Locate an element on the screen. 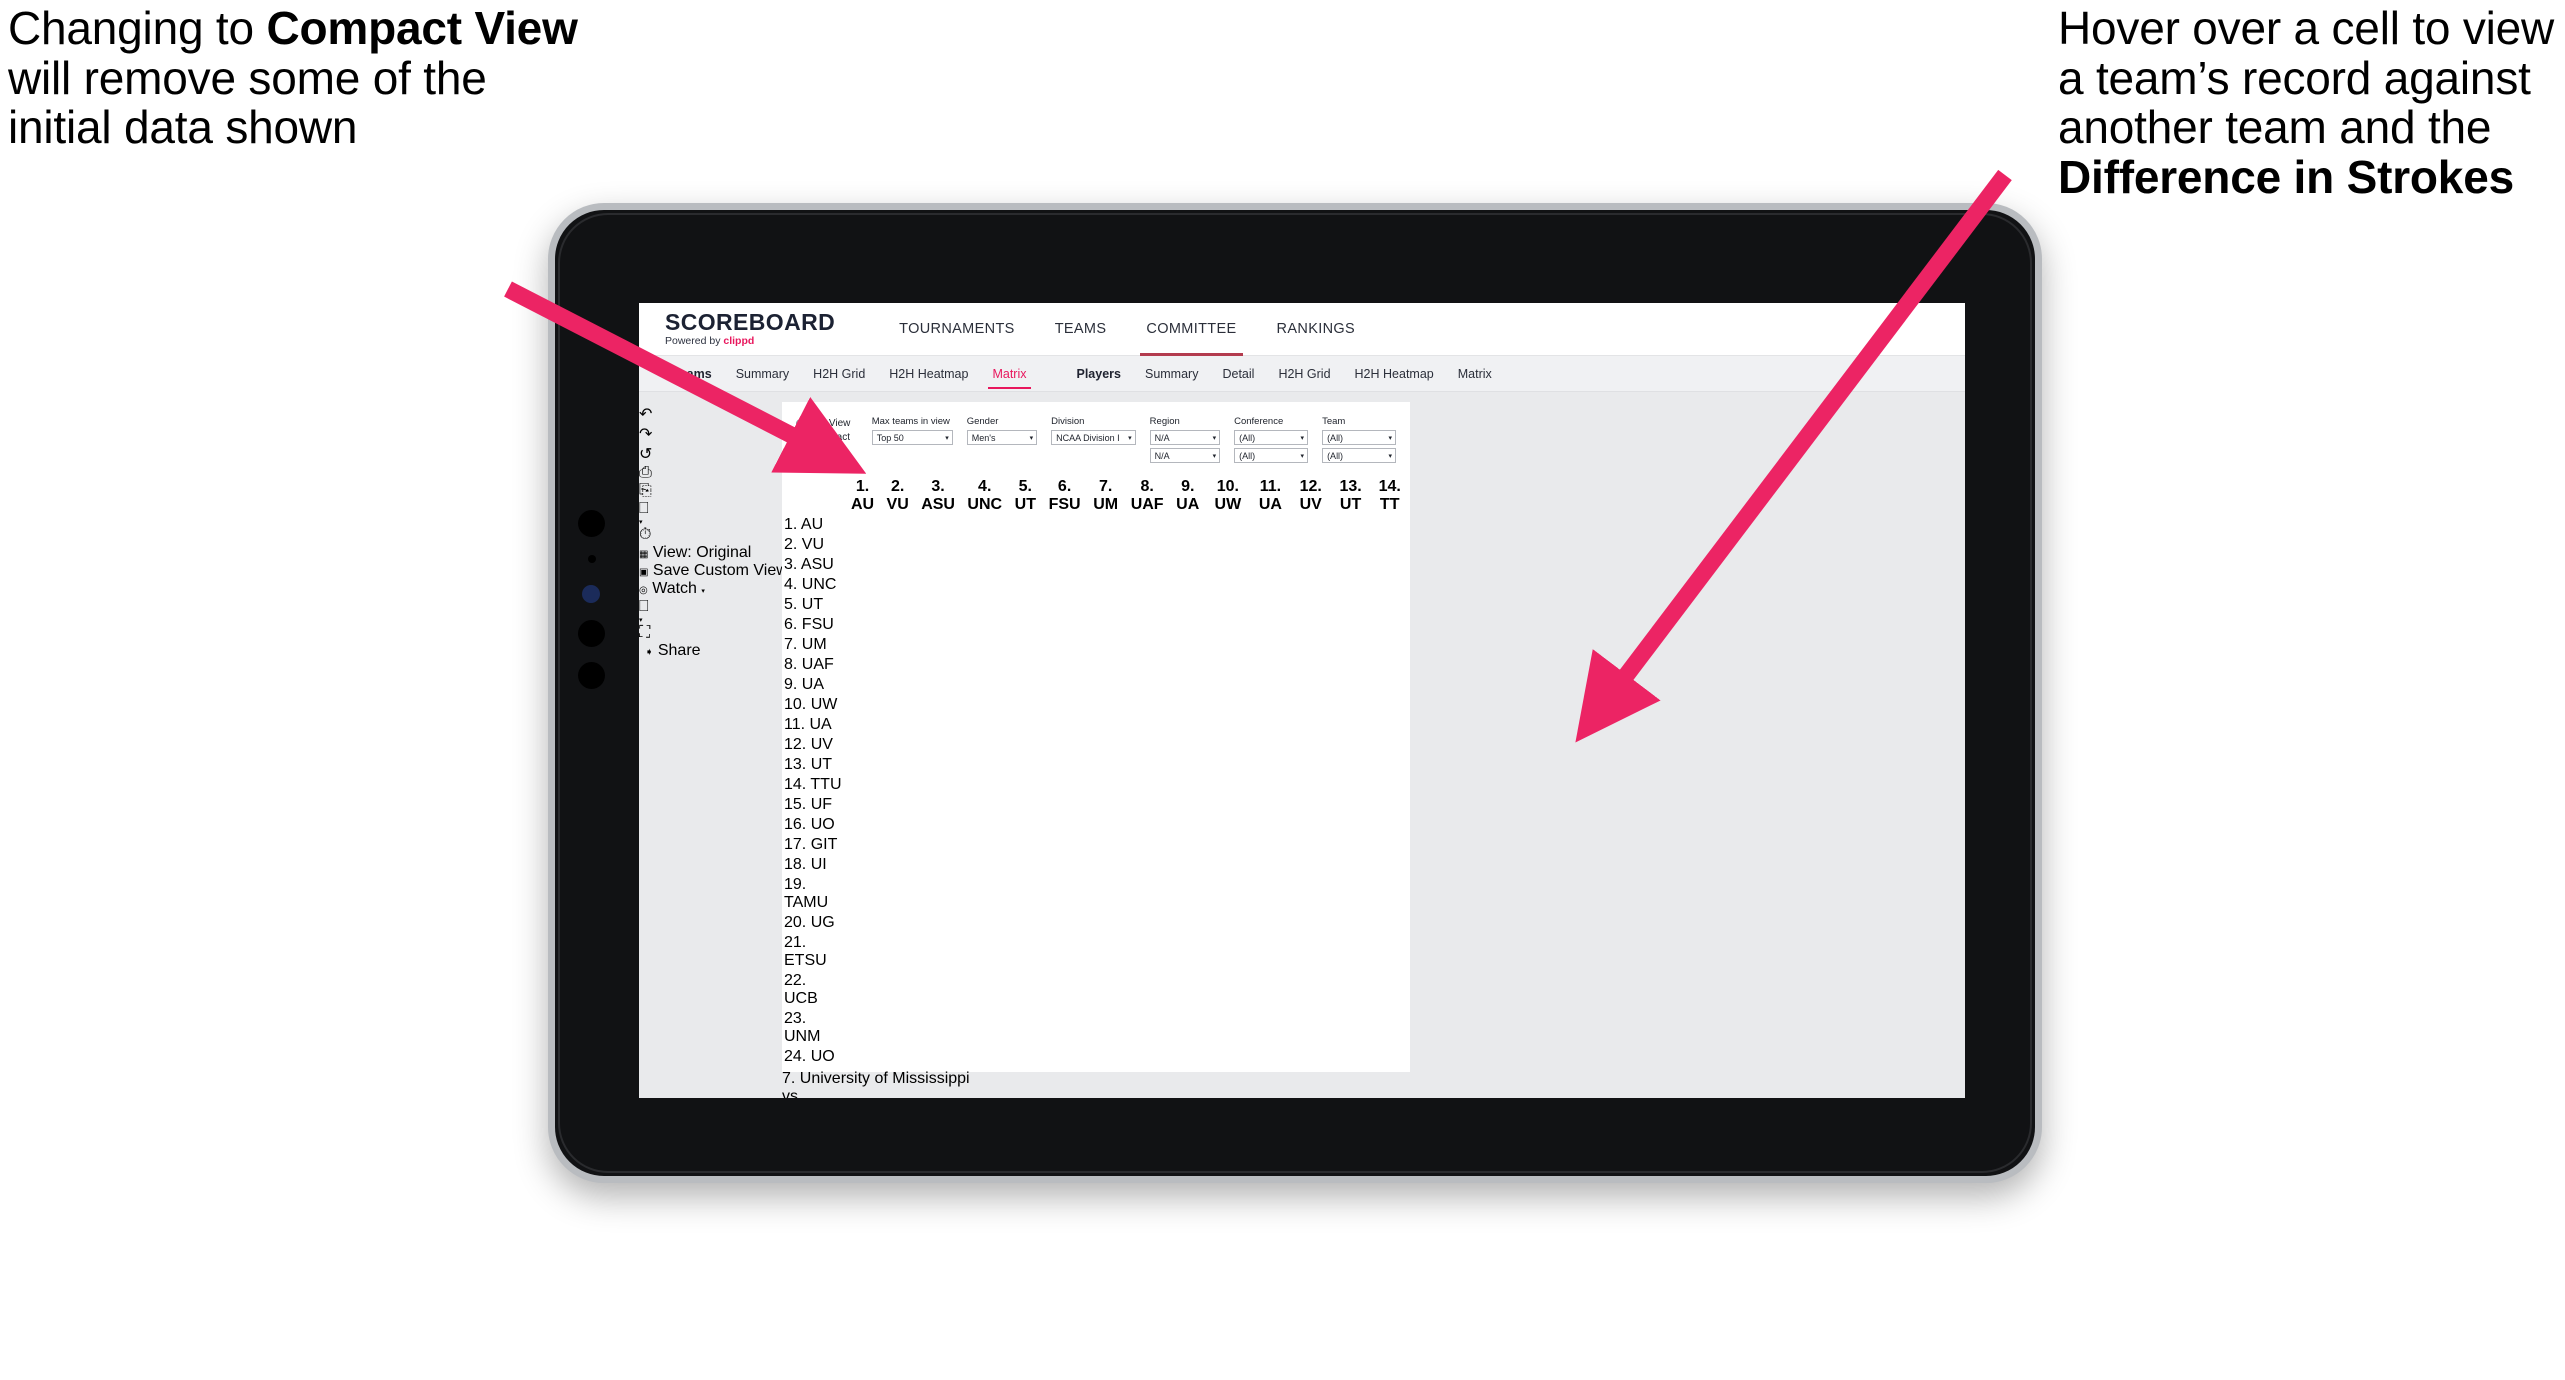 Image resolution: width=2565 pixels, height=1380 pixels. nav-item-rankings: RANKINGS is located at coordinates (1316, 329).